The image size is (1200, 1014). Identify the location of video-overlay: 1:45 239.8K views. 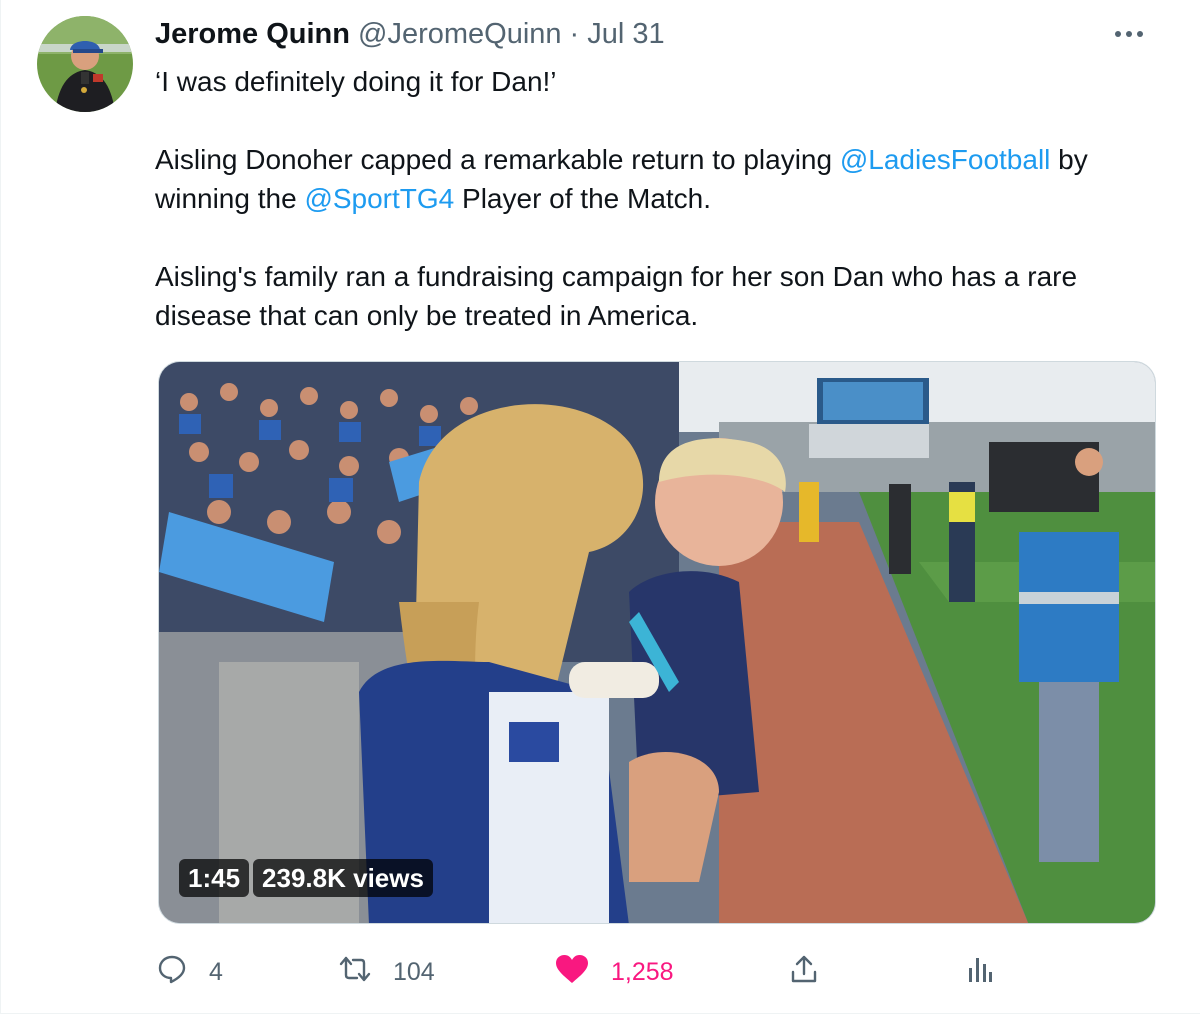
(306, 878).